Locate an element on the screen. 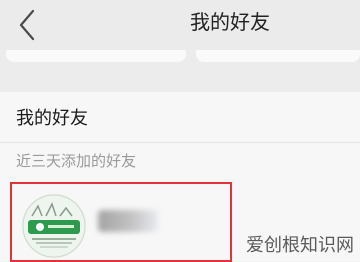 Image resolution: width=360 pixels, height=262 pixels. card-right is located at coordinates (278, 56).